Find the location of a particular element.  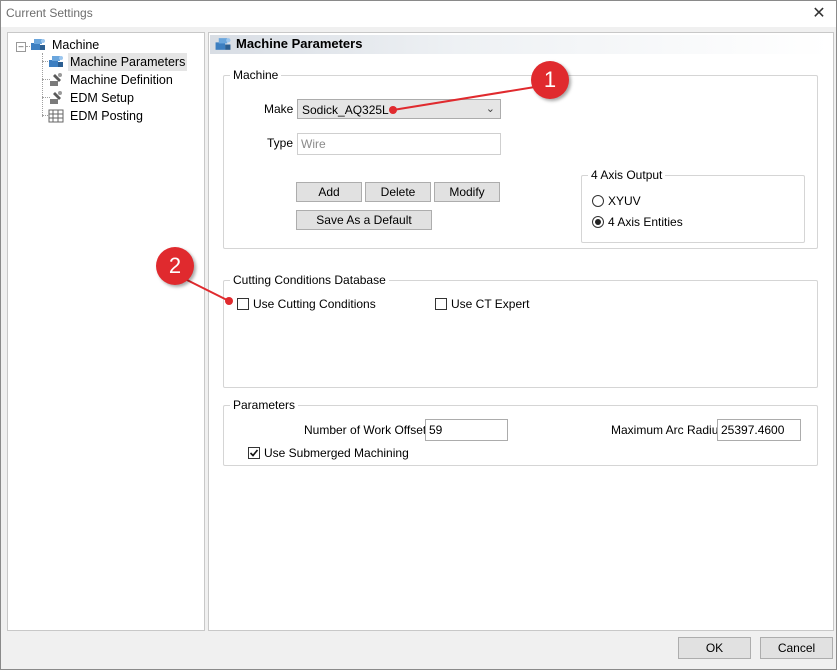

callout-lines is located at coordinates (361, 195).